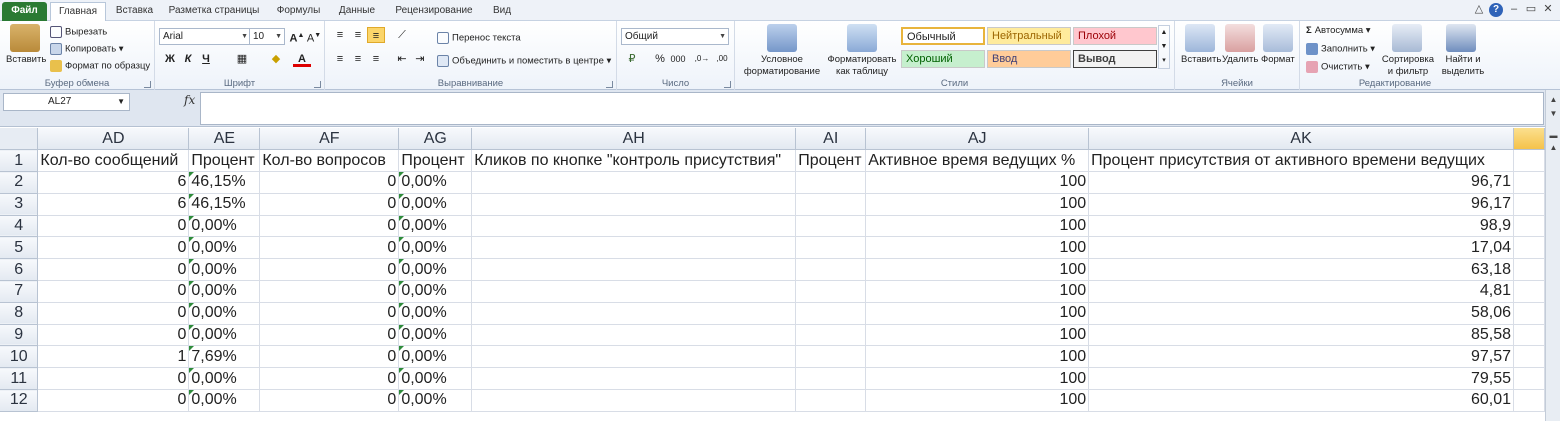 The width and height of the screenshot is (1560, 421). Describe the element at coordinates (1340, 49) in the screenshot. I see `fill-button: Заполнить ▾` at that location.